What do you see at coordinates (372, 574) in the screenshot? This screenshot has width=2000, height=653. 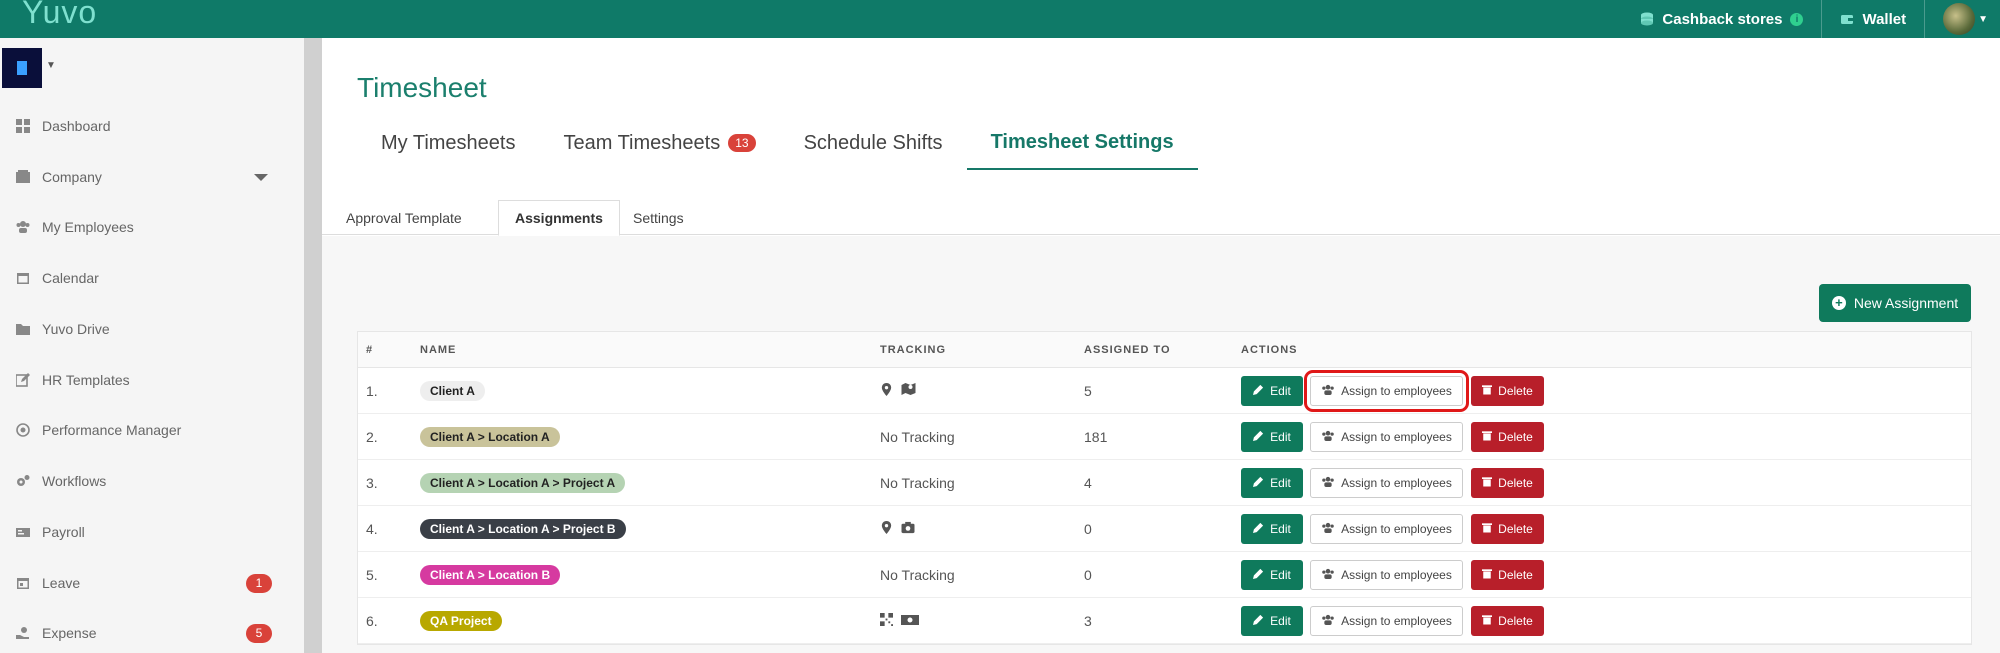 I see `row-number: 5.` at bounding box center [372, 574].